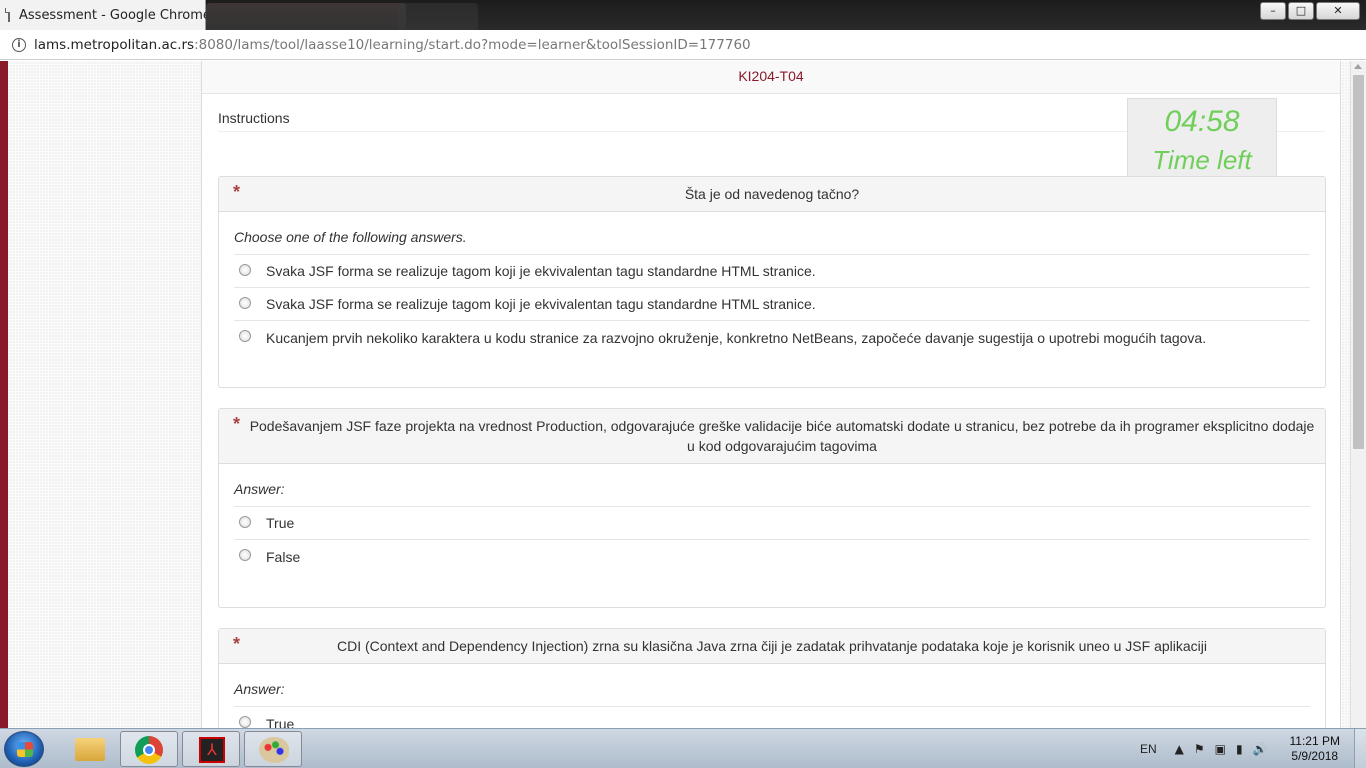  I want to click on taskbar-explorer, so click(89, 749).